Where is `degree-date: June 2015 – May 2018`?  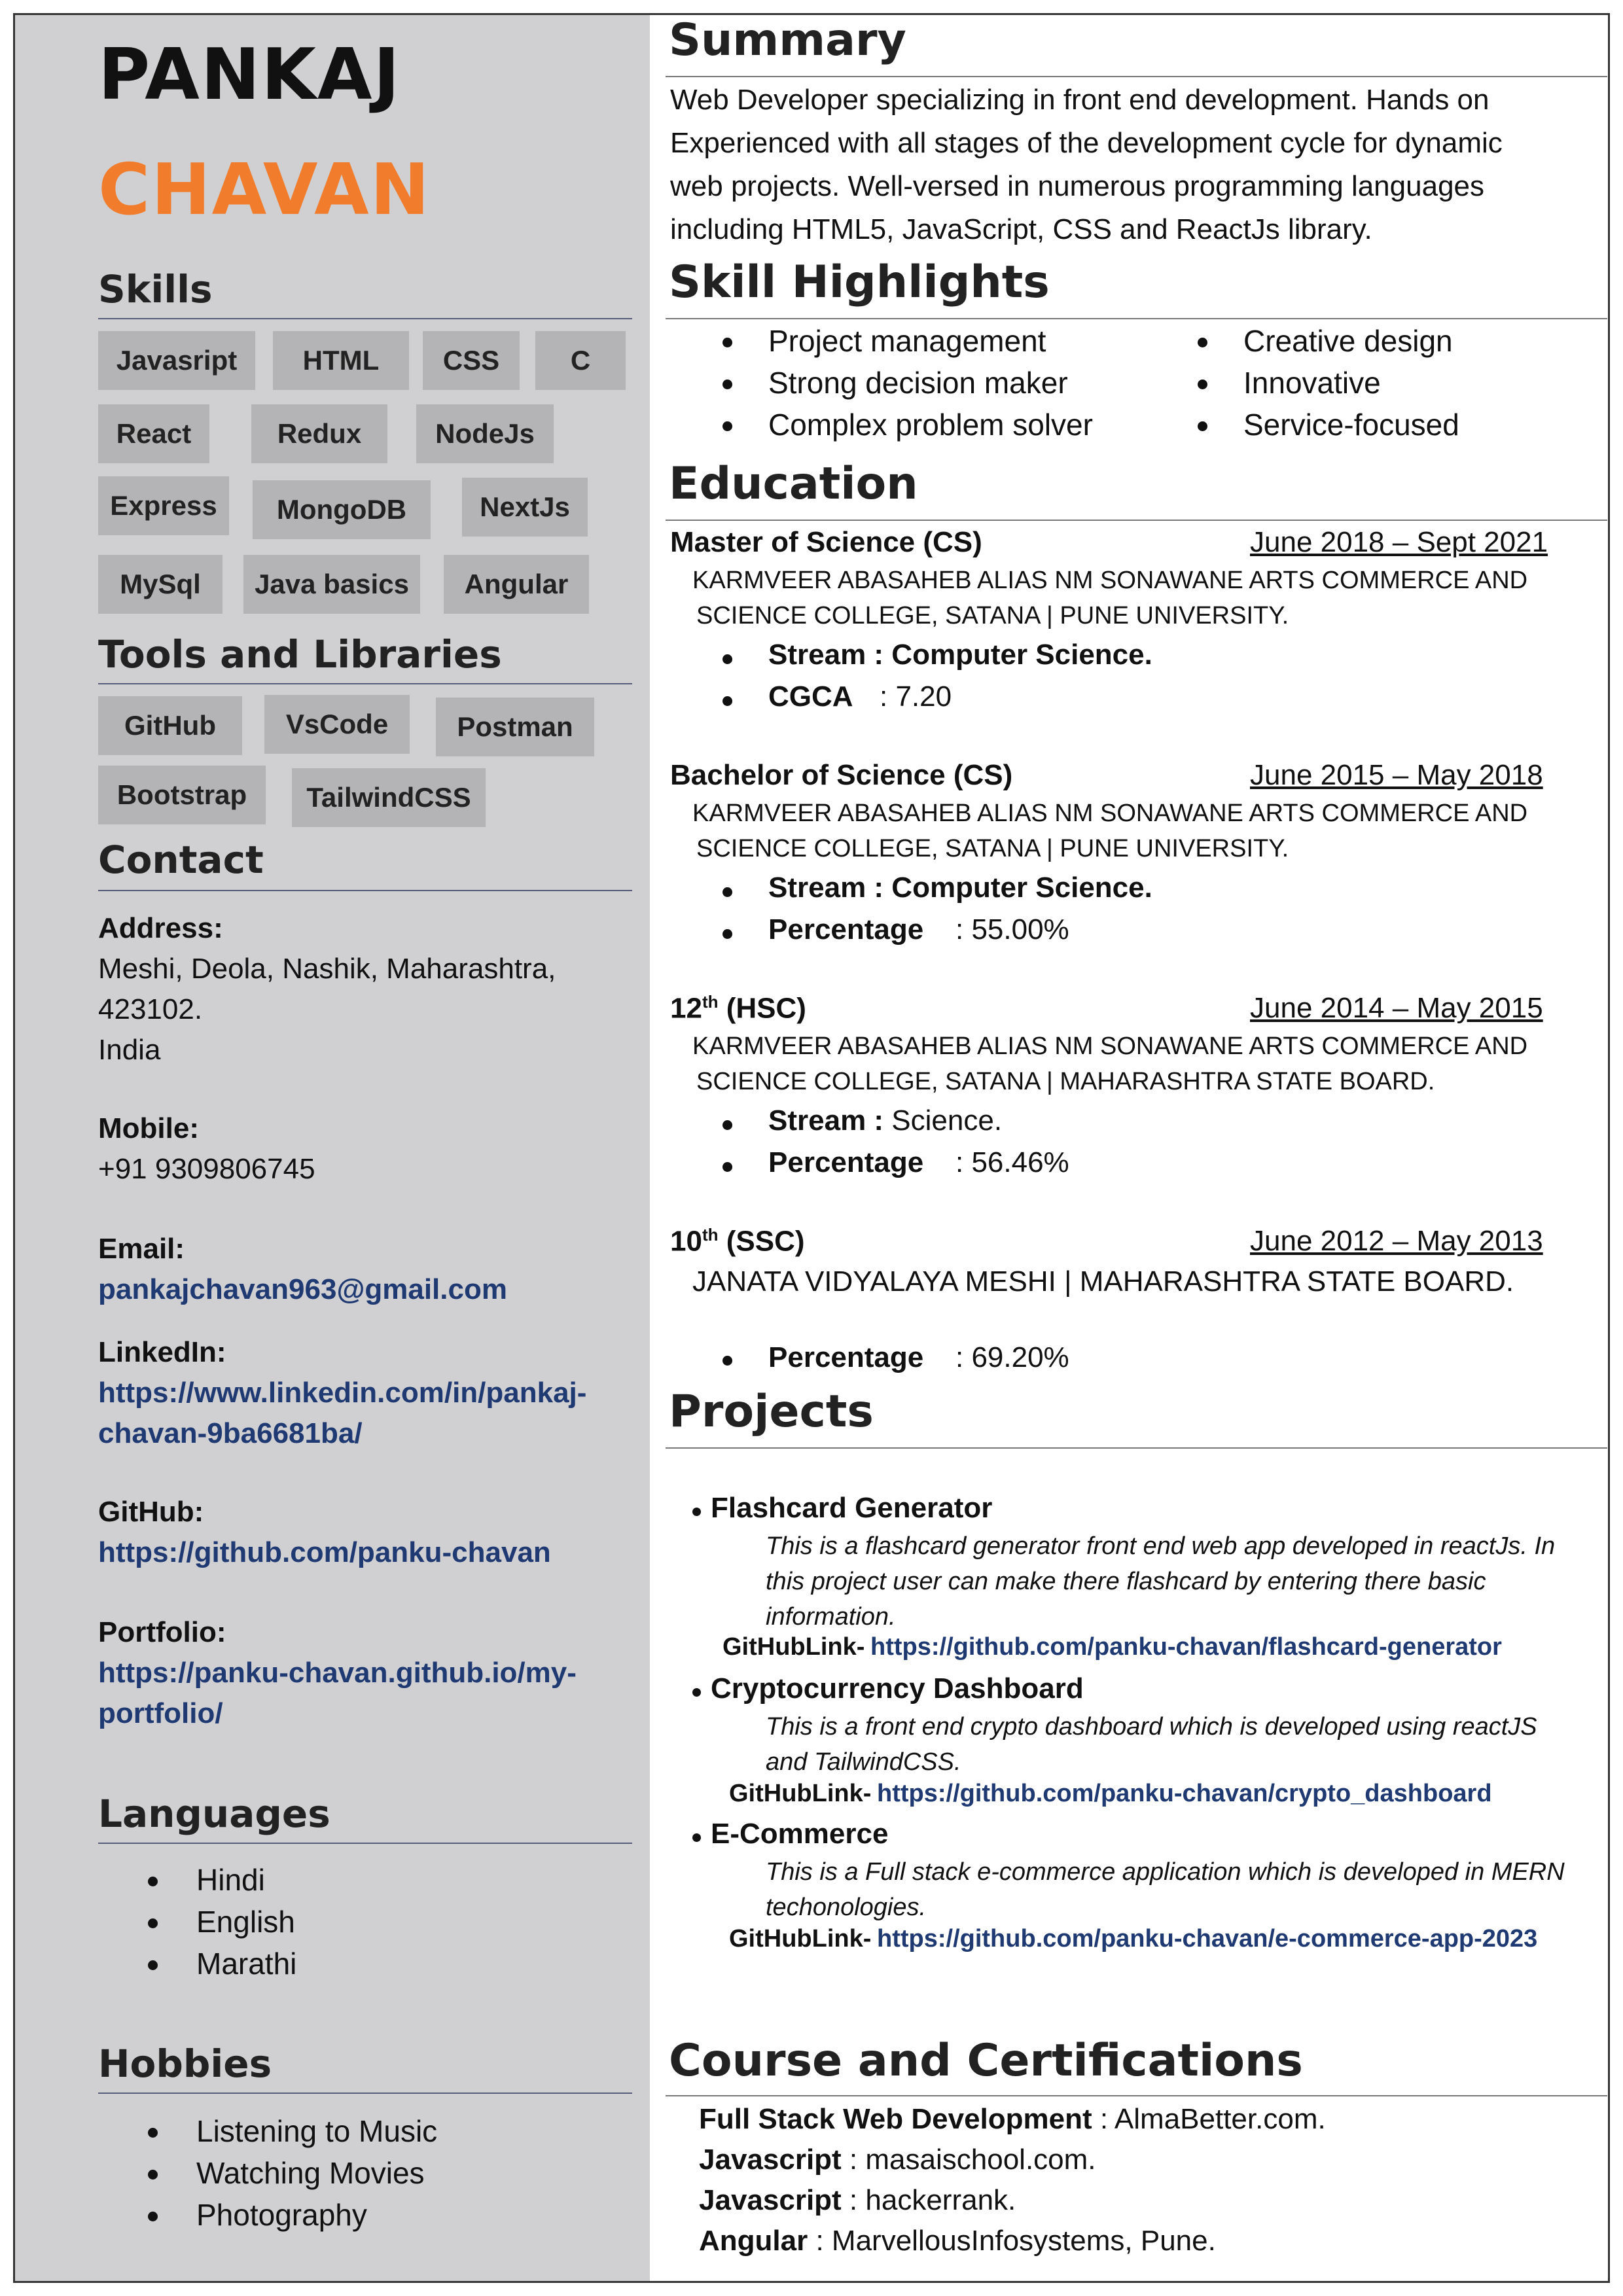 degree-date: June 2015 – May 2018 is located at coordinates (1397, 775).